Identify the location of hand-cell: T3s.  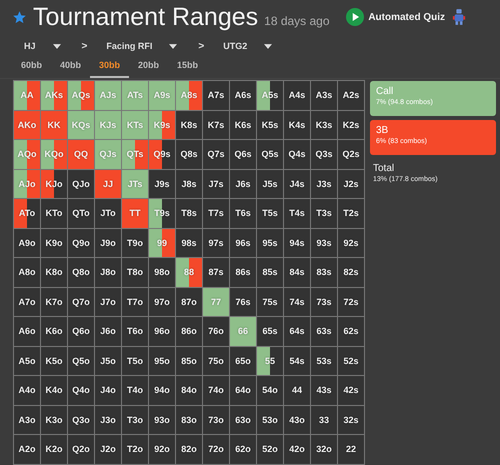
(324, 213).